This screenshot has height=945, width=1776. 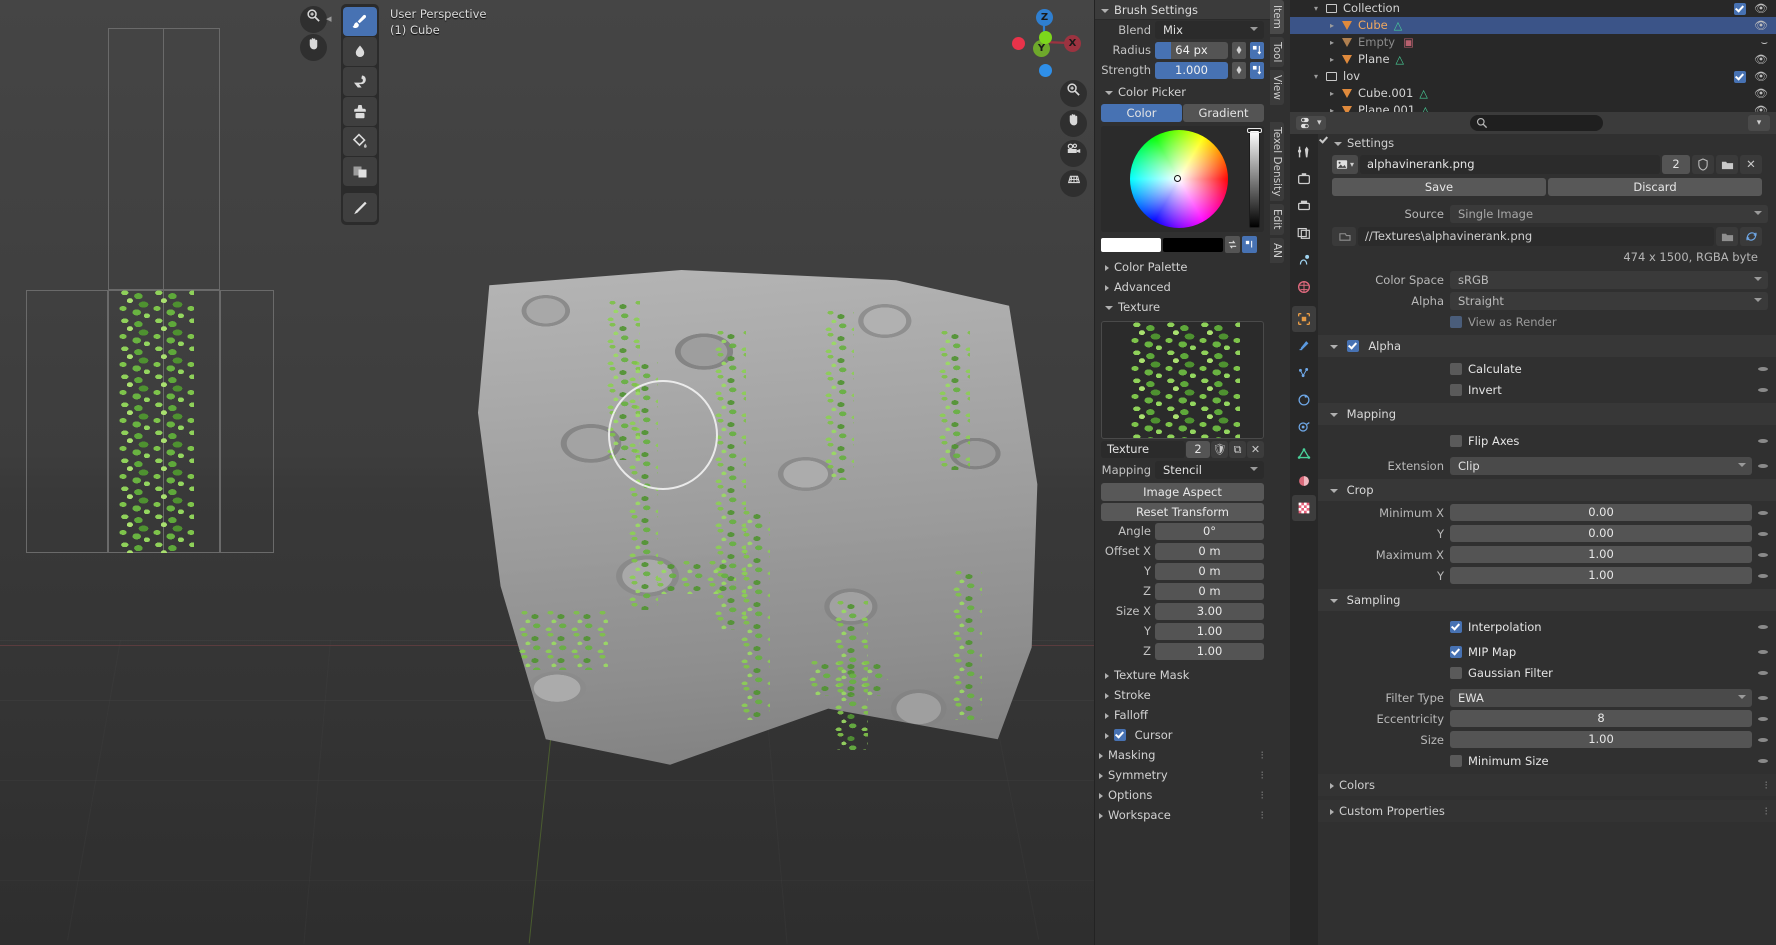 I want to click on physics-properties-tab, so click(x=1304, y=400).